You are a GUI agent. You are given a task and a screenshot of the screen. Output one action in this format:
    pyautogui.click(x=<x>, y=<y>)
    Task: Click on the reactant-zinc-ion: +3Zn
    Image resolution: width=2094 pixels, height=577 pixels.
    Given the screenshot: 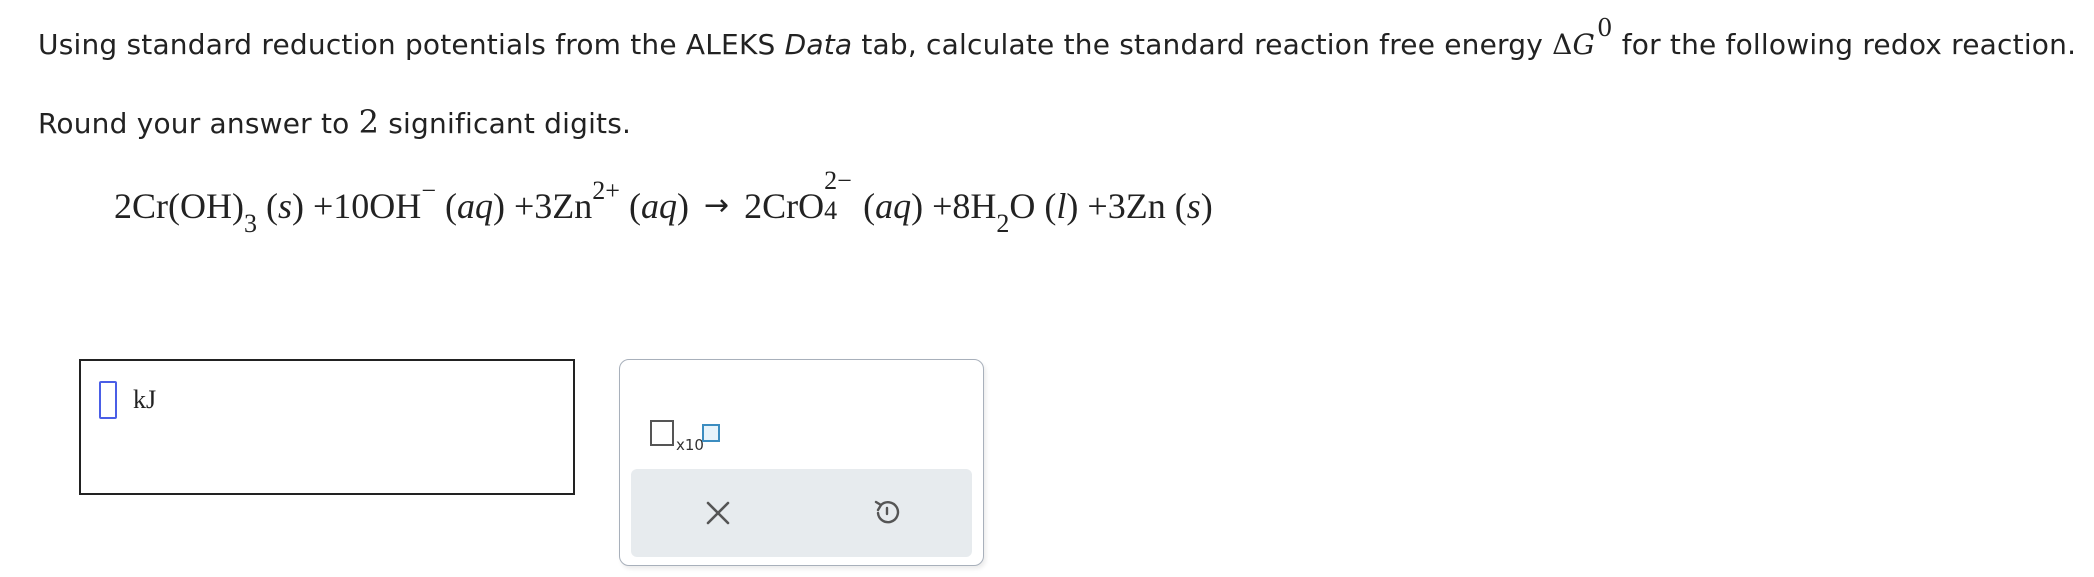 What is the action you would take?
    pyautogui.click(x=553, y=206)
    